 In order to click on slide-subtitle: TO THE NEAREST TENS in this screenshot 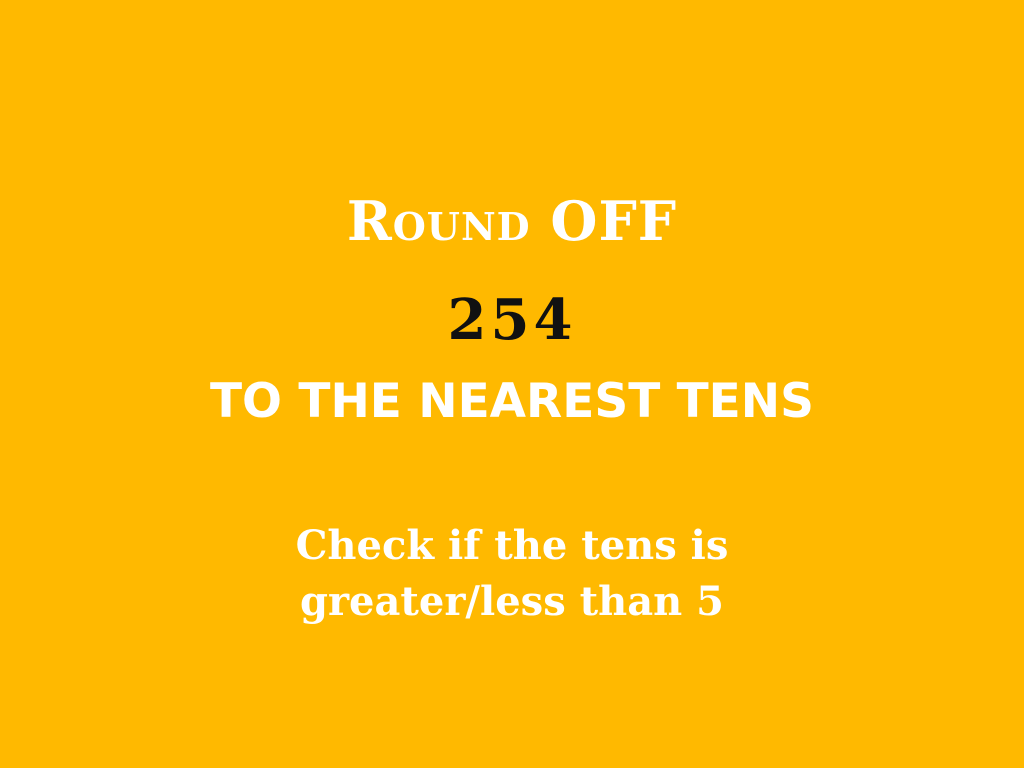, I will do `click(512, 401)`.